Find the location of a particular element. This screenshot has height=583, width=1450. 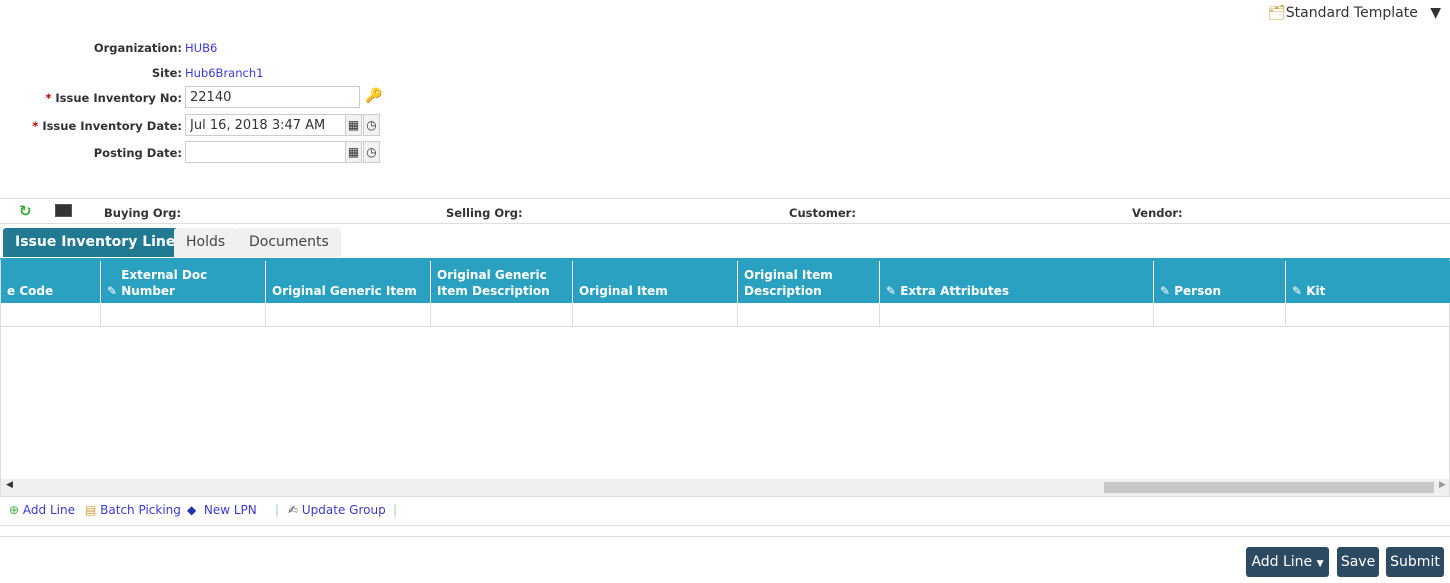

issue-date-label: * Issue Inventory Date: is located at coordinates (107, 126).